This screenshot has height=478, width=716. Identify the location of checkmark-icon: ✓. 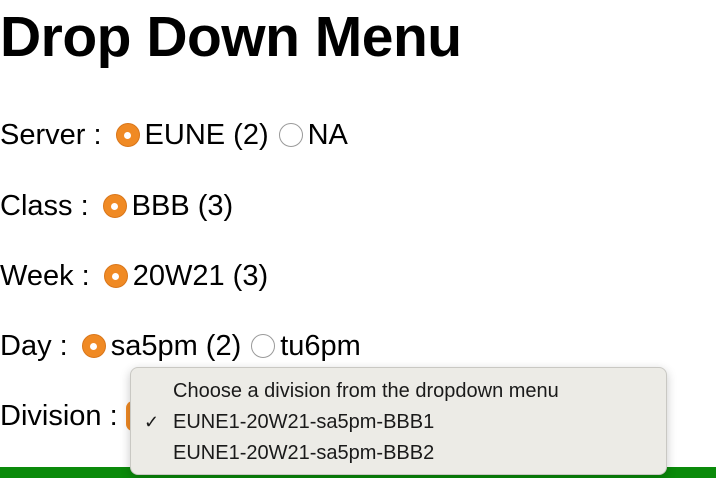
(152, 422).